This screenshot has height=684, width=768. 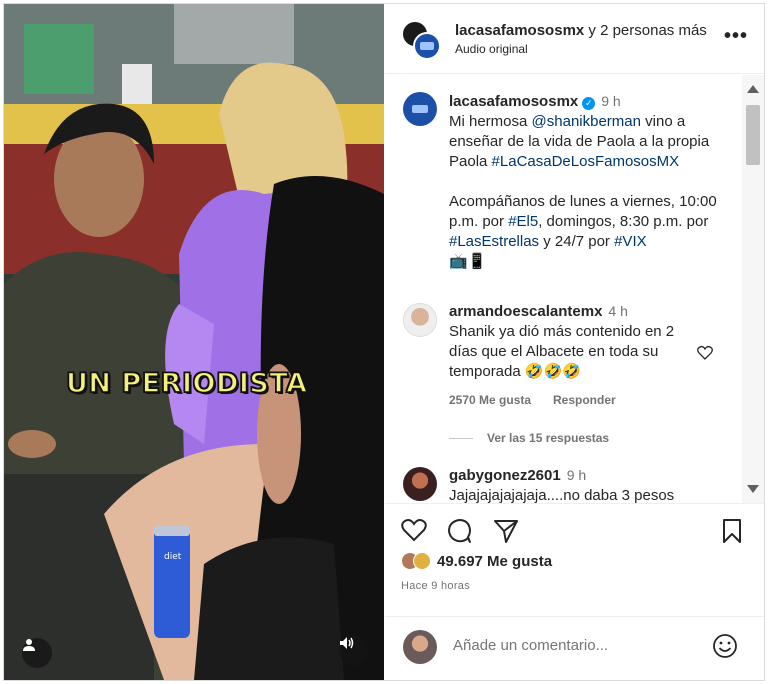 I want to click on caption-emojis: 📺📱, so click(x=468, y=261).